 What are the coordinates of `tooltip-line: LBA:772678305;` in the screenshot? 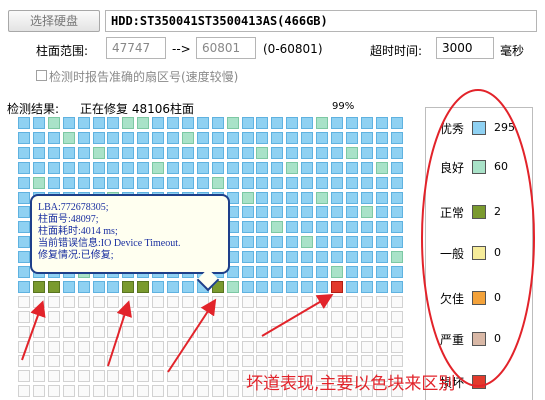 It's located at (73, 207).